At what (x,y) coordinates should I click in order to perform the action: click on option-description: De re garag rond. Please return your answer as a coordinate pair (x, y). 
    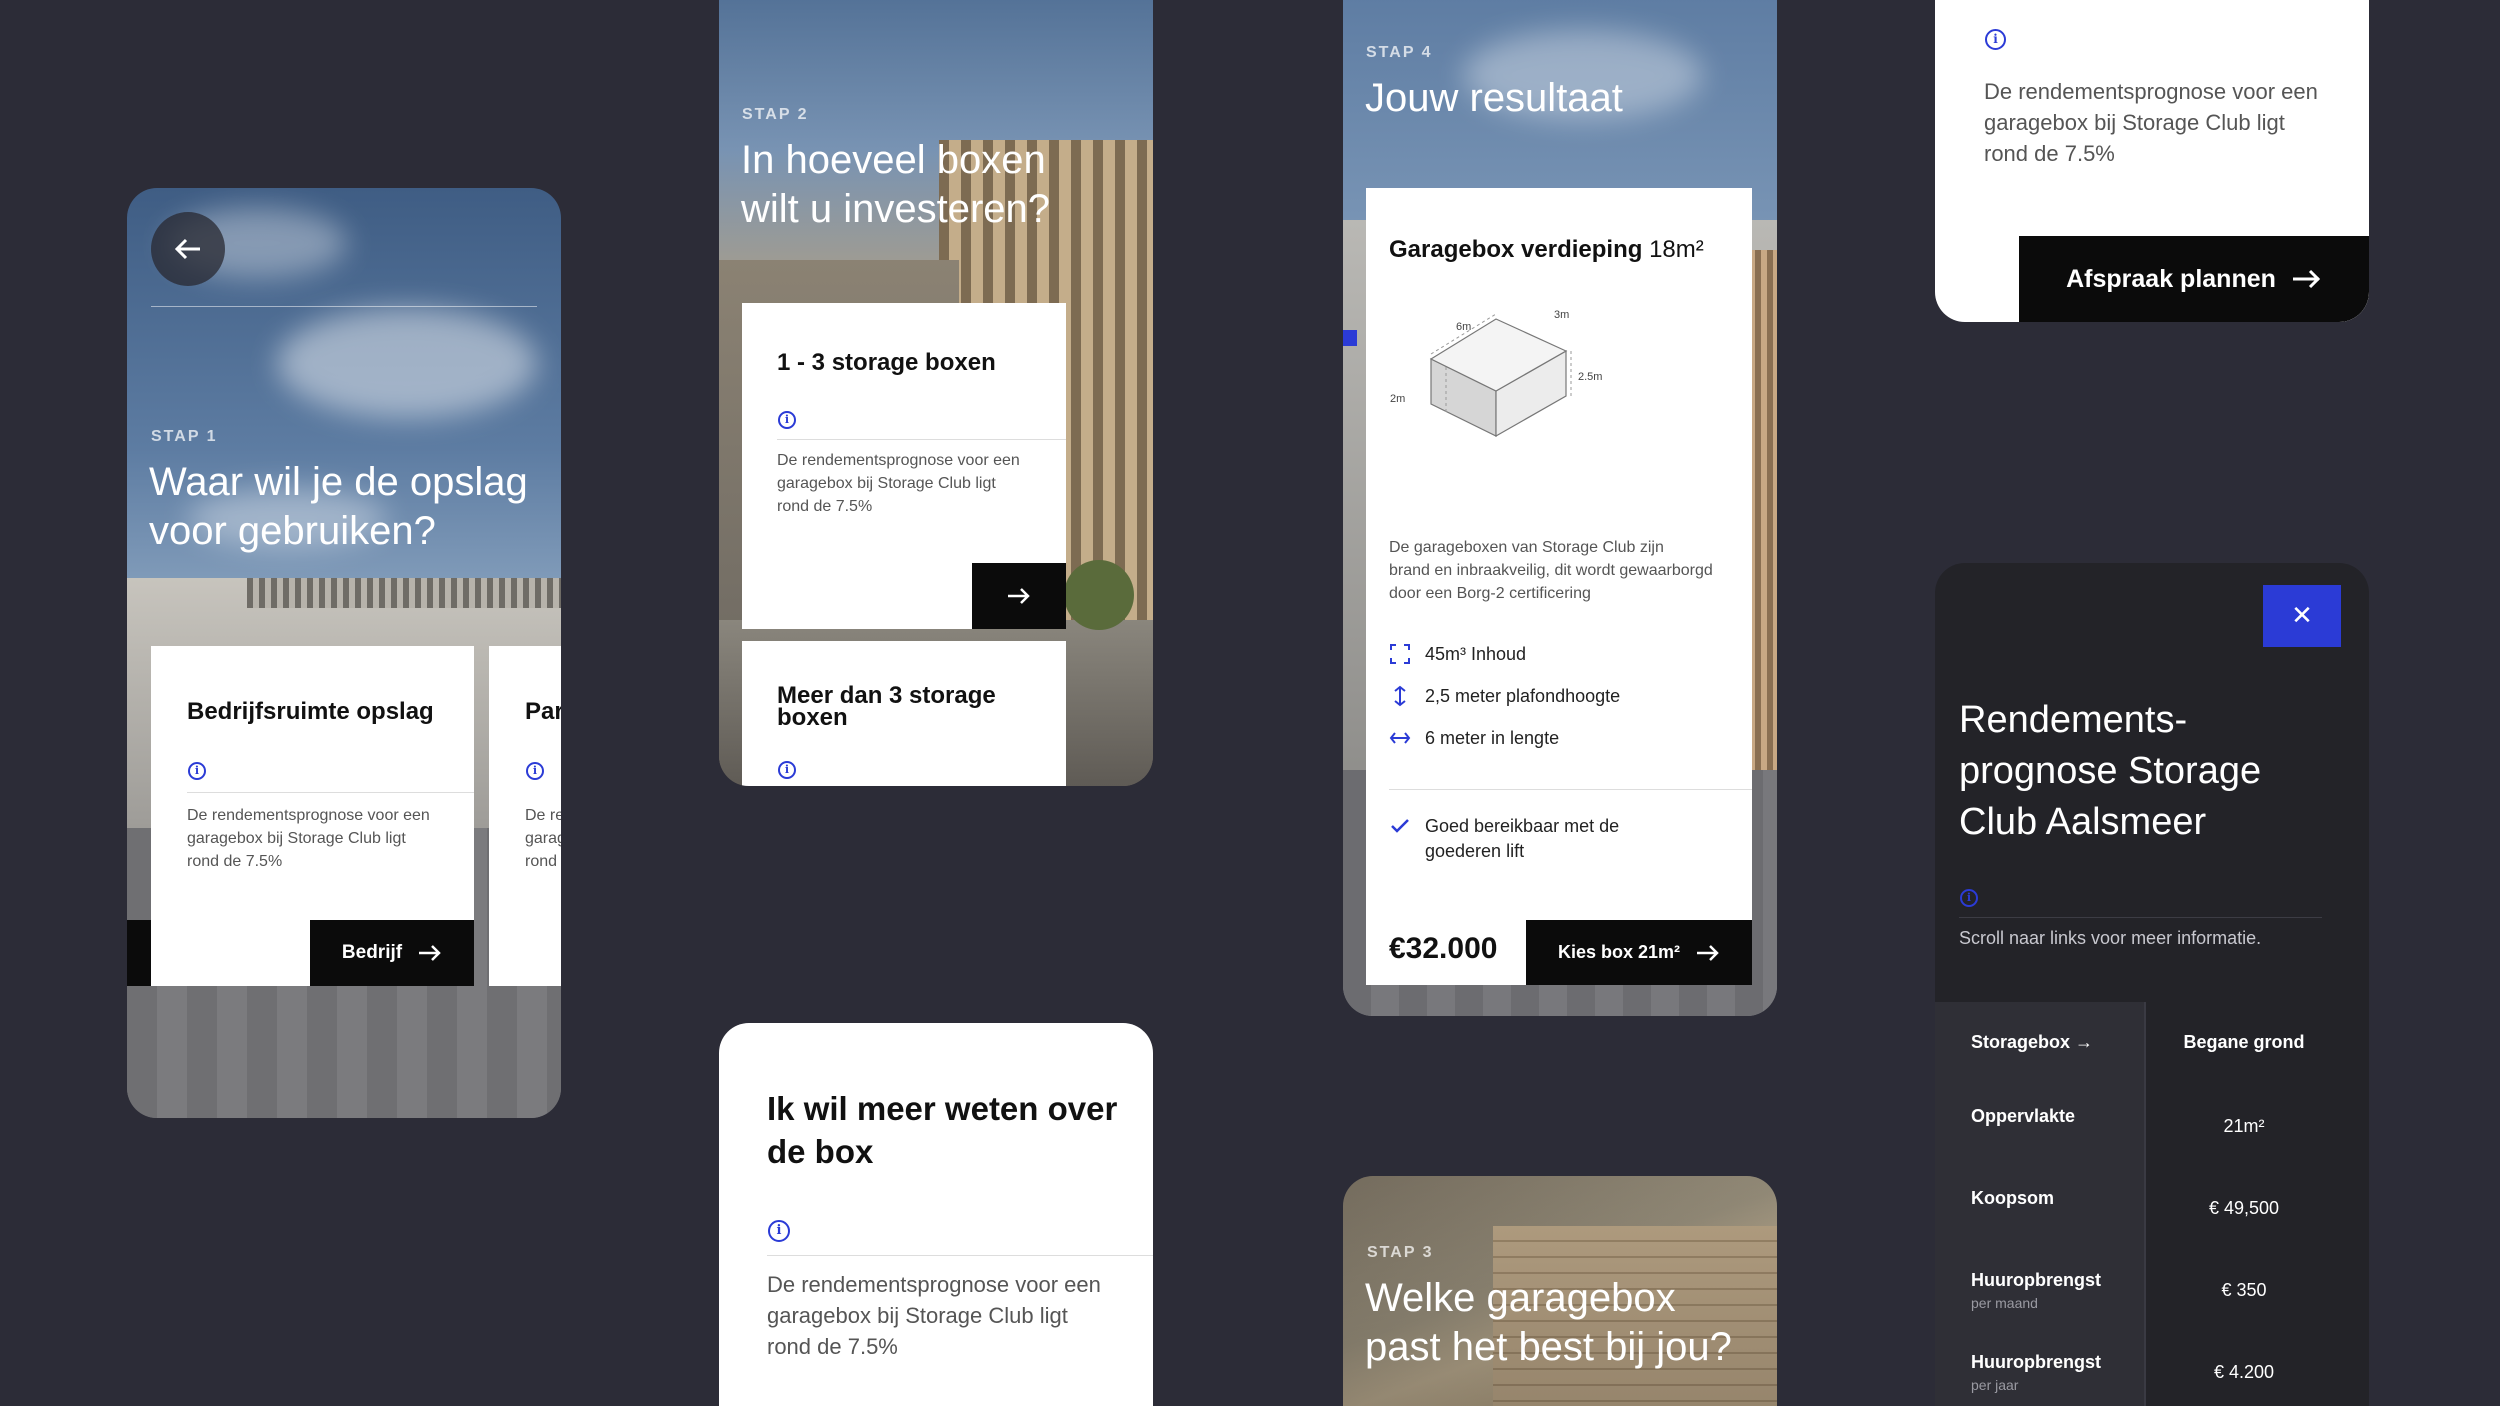
    Looking at the image, I should click on (543, 838).